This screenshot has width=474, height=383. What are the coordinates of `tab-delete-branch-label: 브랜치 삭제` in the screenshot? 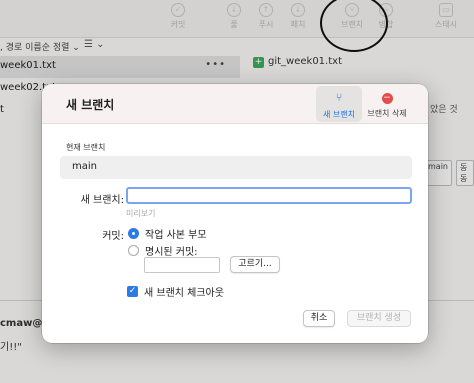 It's located at (387, 113).